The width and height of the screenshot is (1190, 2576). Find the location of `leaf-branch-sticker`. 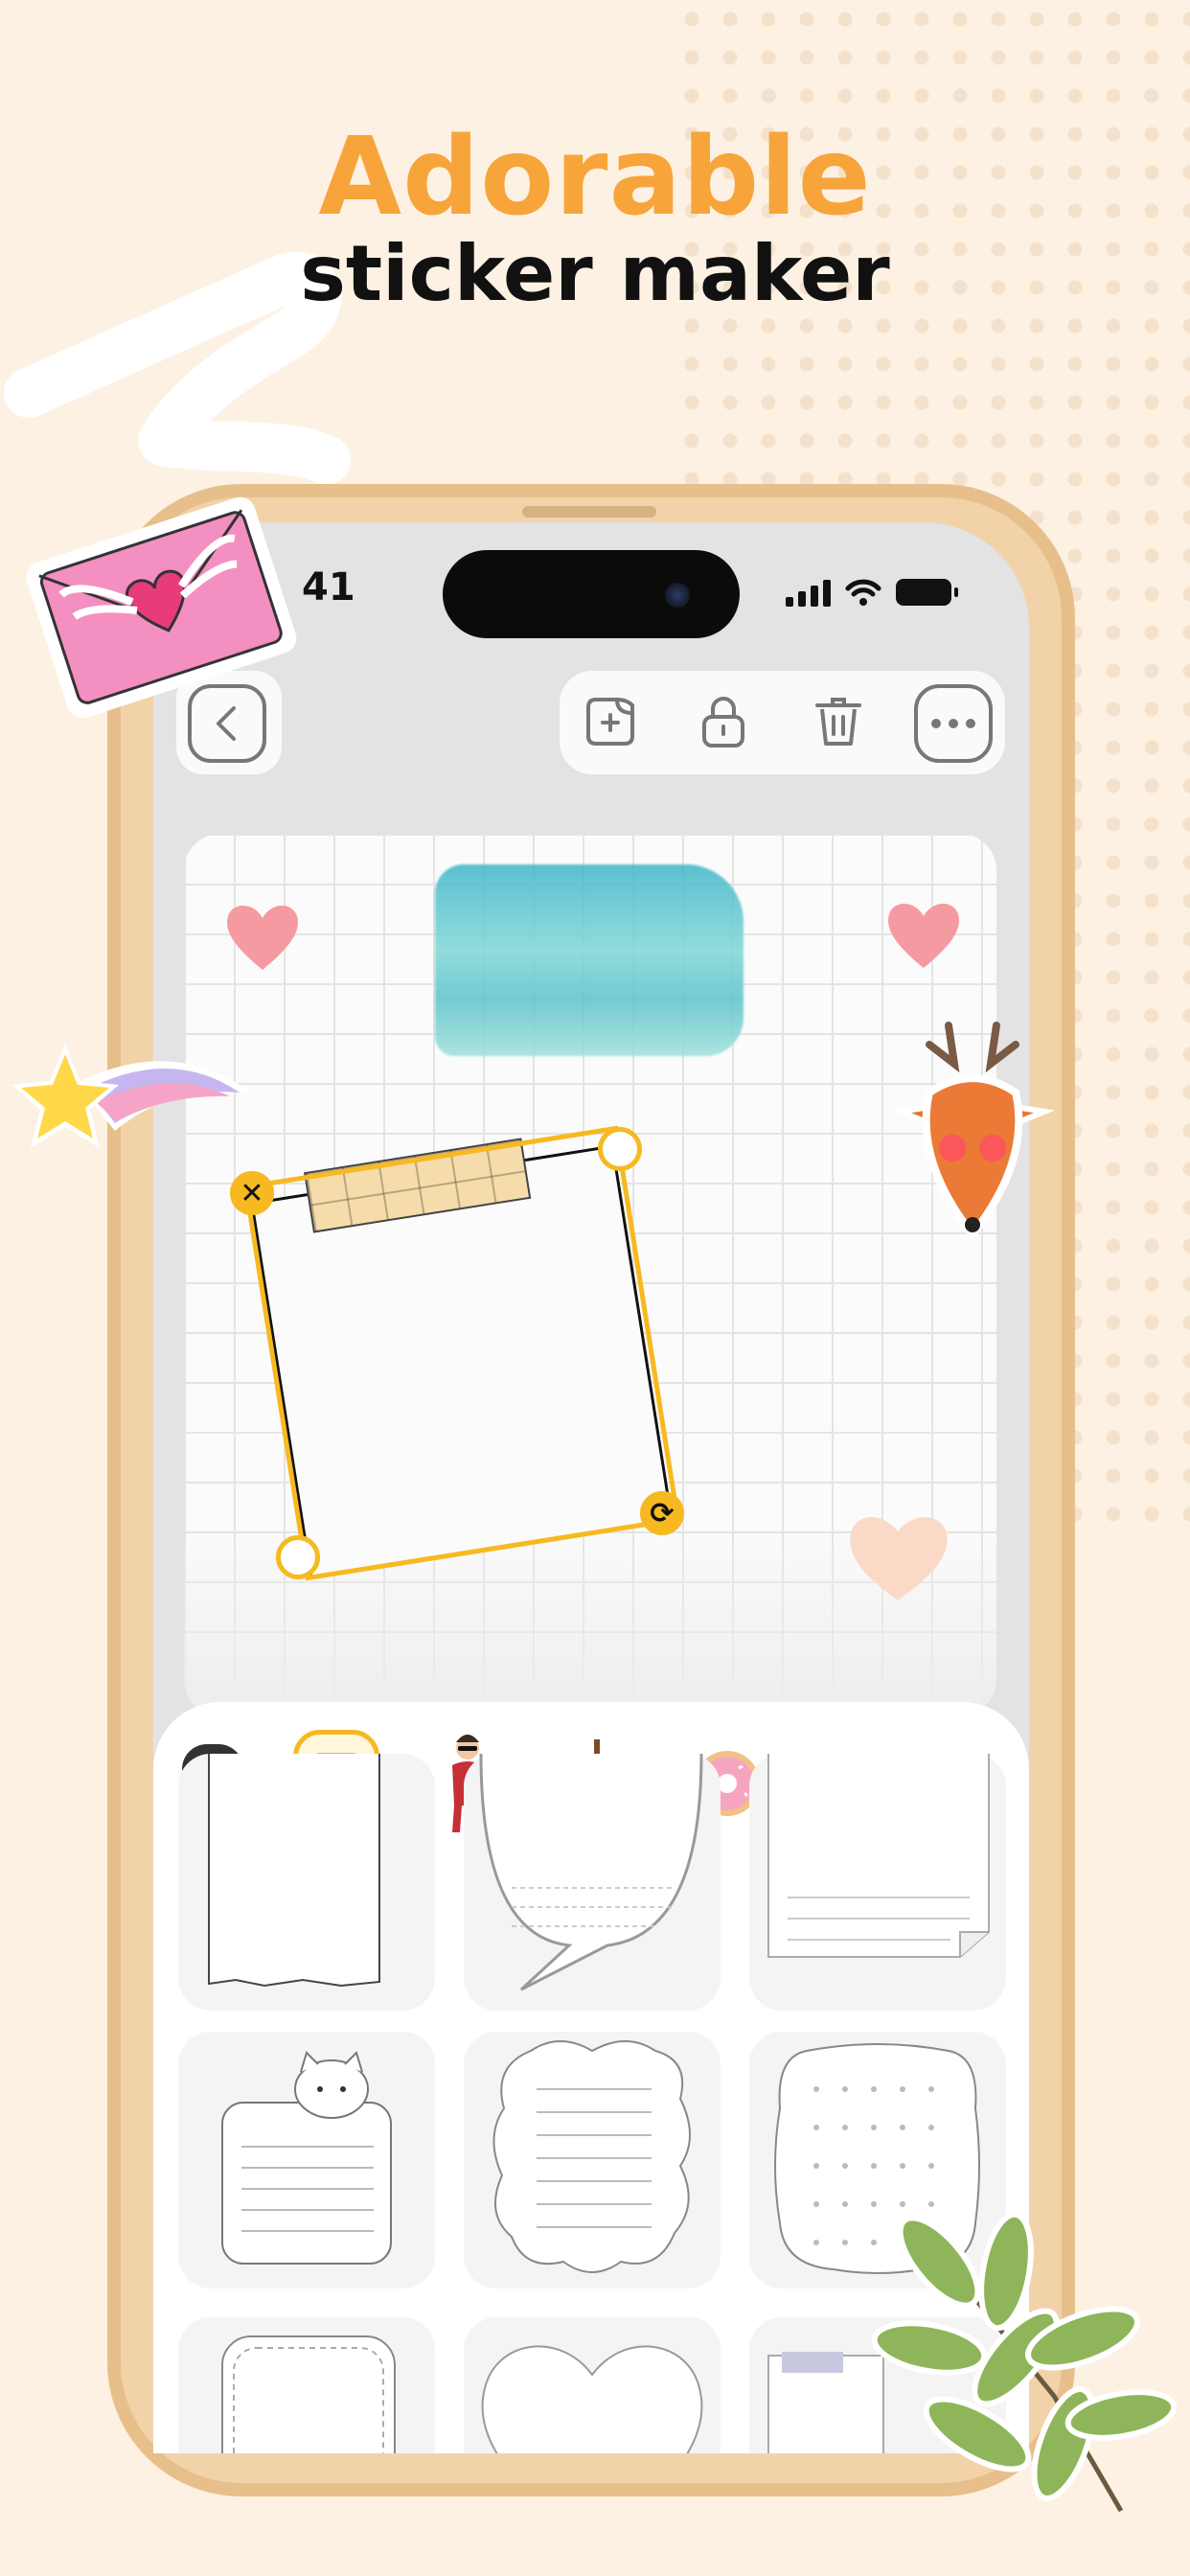

leaf-branch-sticker is located at coordinates (1025, 2362).